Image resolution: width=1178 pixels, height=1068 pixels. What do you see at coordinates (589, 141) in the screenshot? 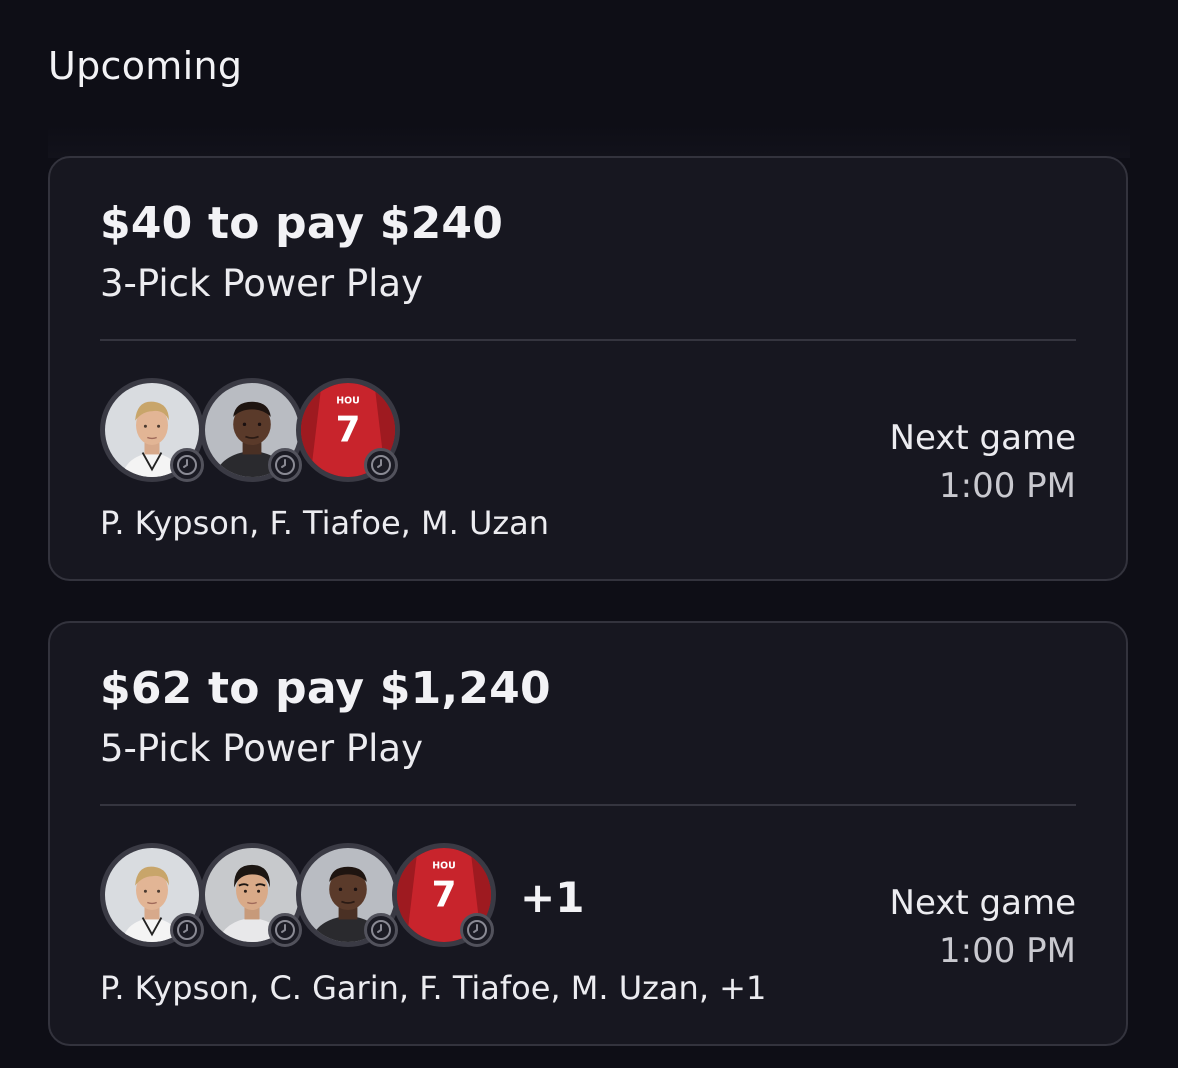
I see `scroll-fade` at bounding box center [589, 141].